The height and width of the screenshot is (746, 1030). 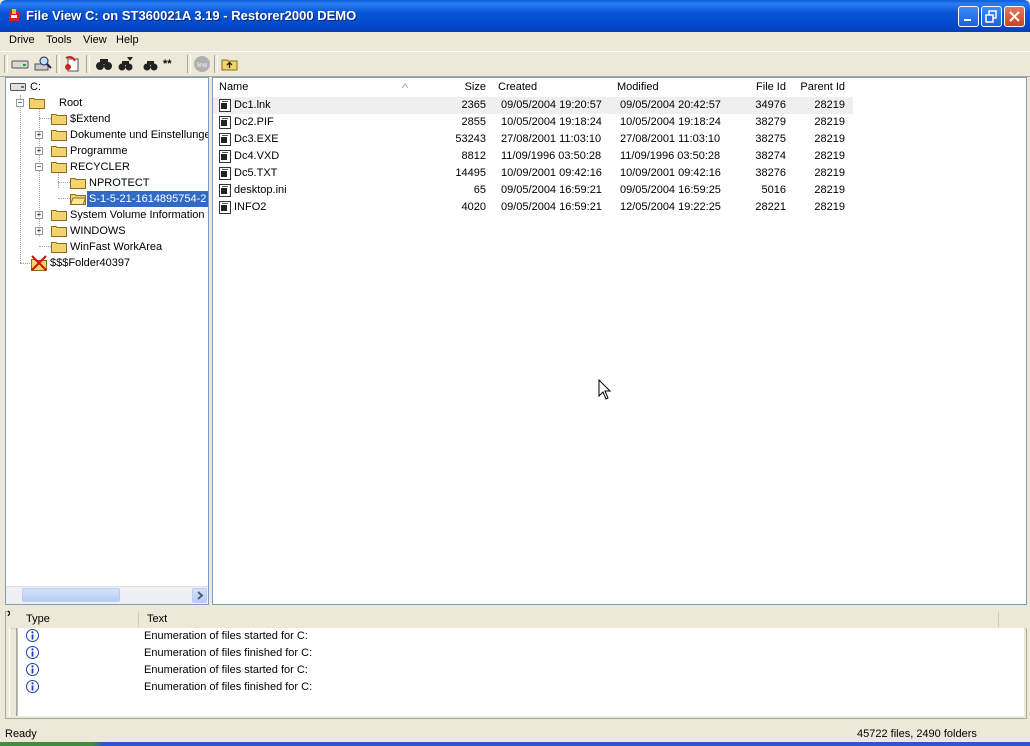 I want to click on tree-label: S-1-5-21-1614895754-2, so click(x=147, y=199).